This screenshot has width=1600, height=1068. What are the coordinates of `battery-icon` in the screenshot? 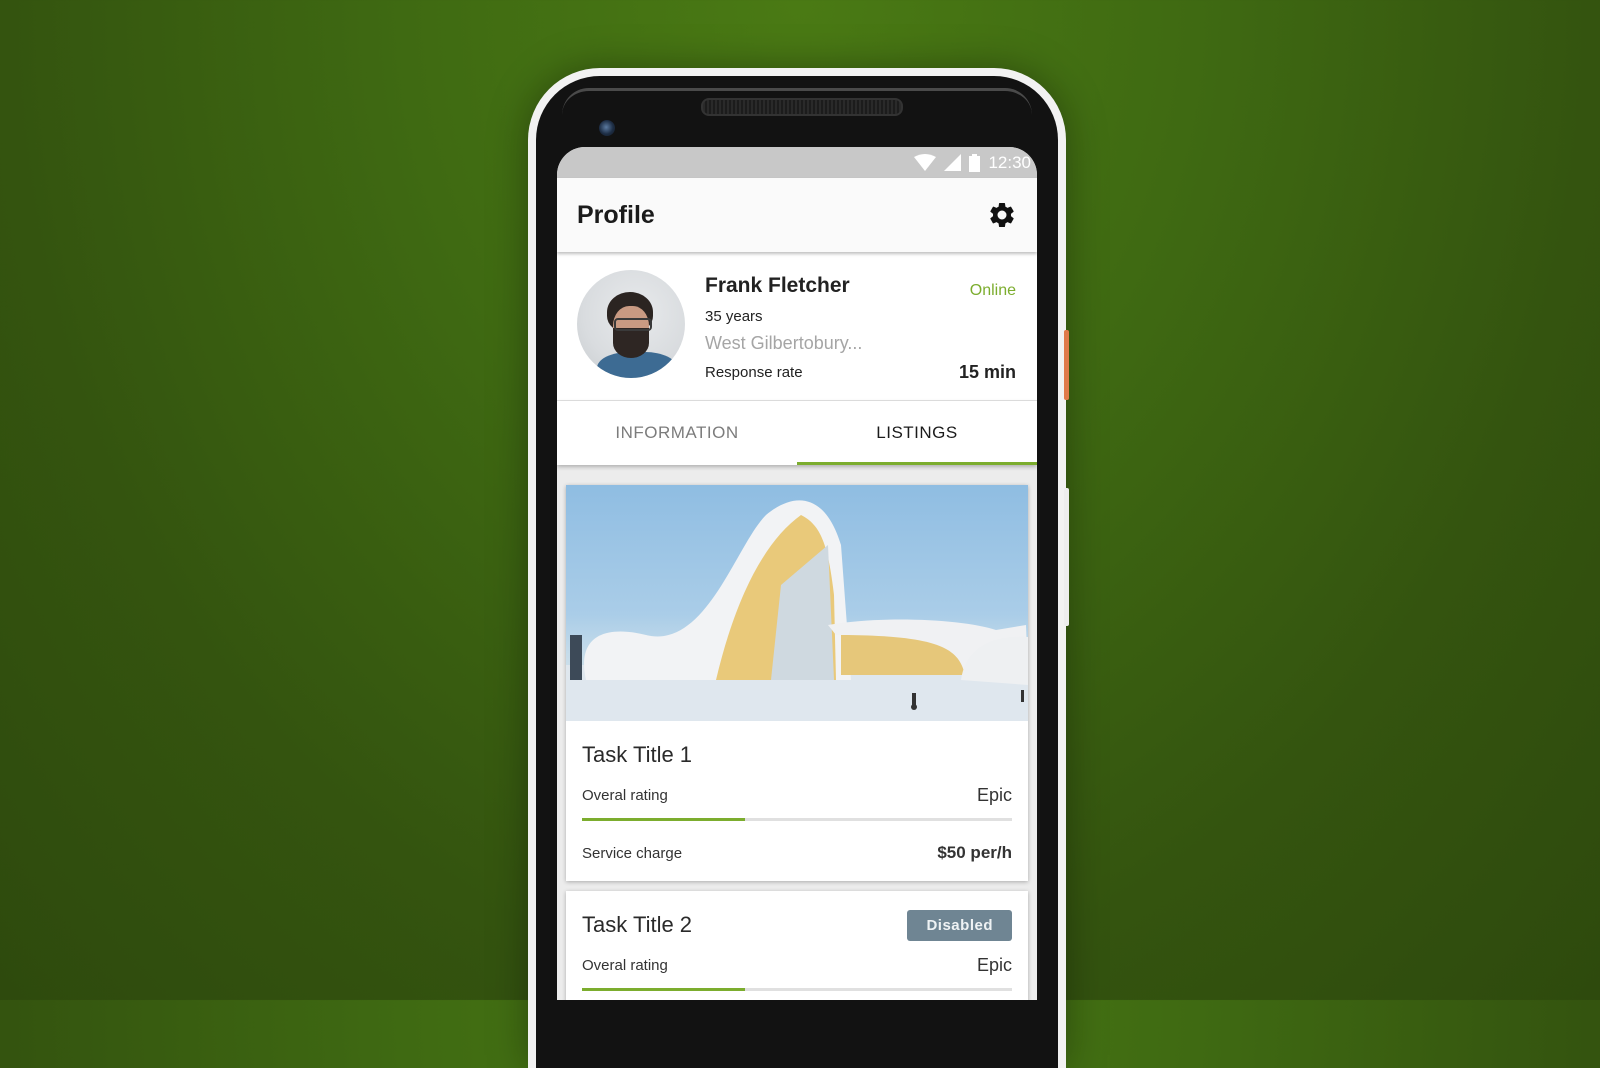 It's located at (975, 162).